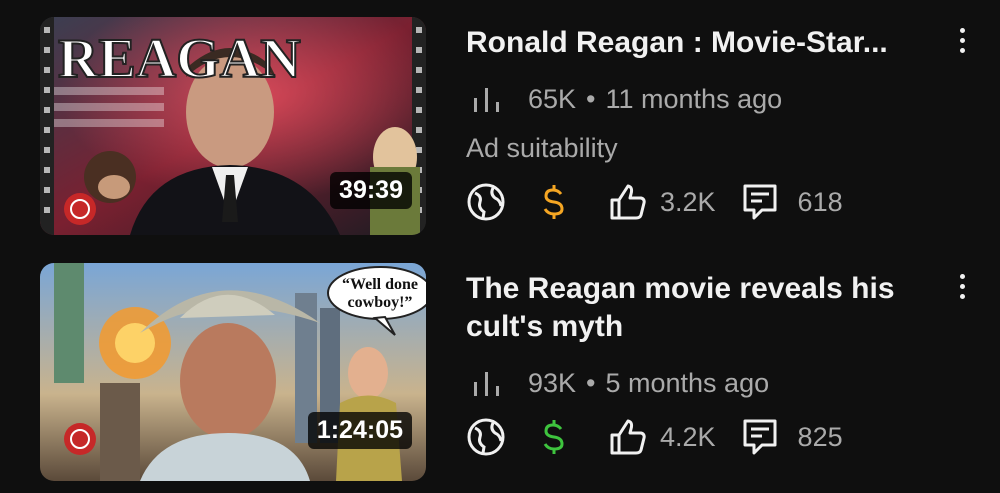  I want to click on speech-bubble-text-line1: “Well done, so click(380, 284).